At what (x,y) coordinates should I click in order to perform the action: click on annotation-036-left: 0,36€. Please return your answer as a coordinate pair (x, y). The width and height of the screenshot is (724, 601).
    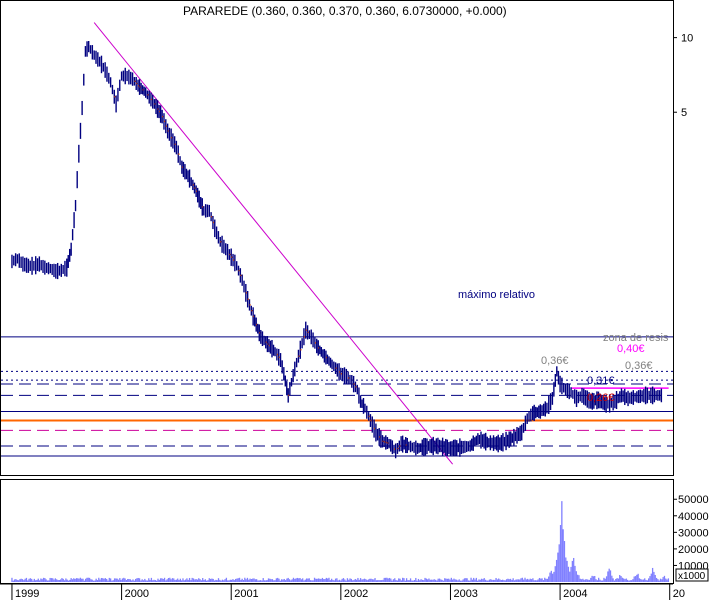
    Looking at the image, I should click on (555, 361).